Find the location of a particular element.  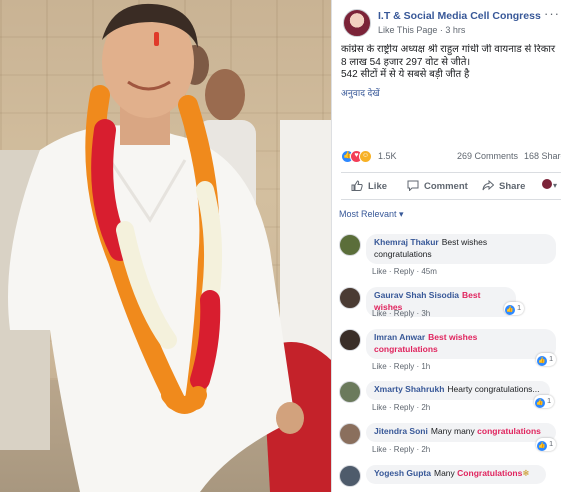

commenter-name: Xmarty Shahrukh is located at coordinates (409, 389).